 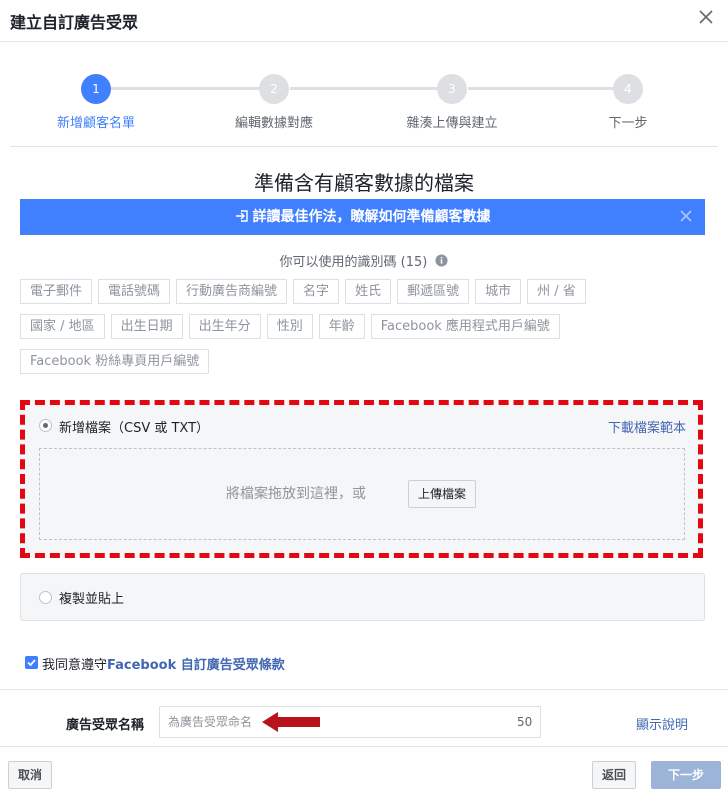 What do you see at coordinates (647, 426) in the screenshot?
I see `download-template-link: 下載檔案範本` at bounding box center [647, 426].